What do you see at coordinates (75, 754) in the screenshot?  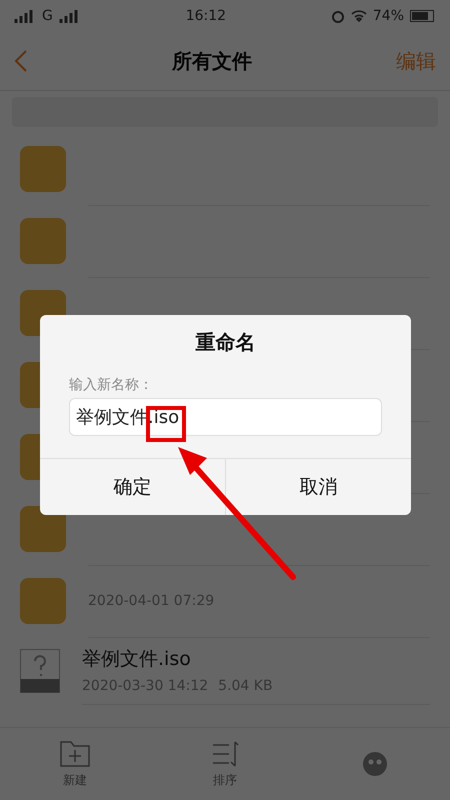 I see `new-folder-icon` at bounding box center [75, 754].